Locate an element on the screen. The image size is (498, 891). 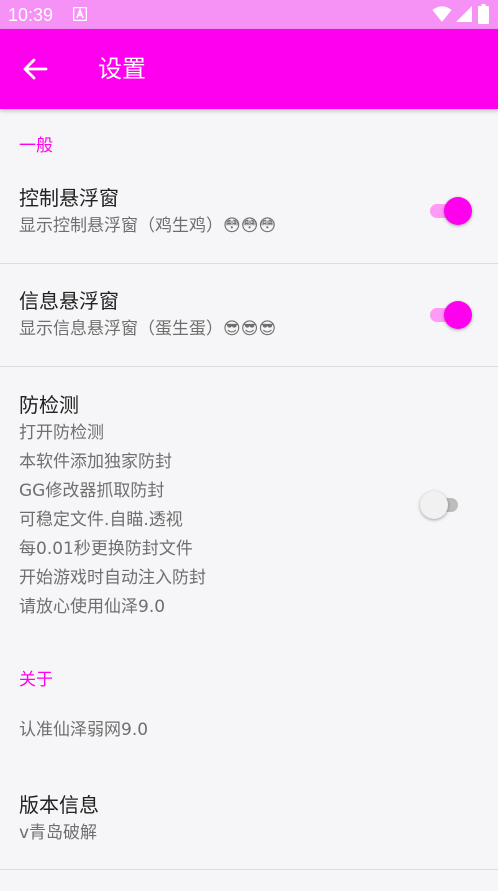
page-title: 设置 is located at coordinates (122, 69).